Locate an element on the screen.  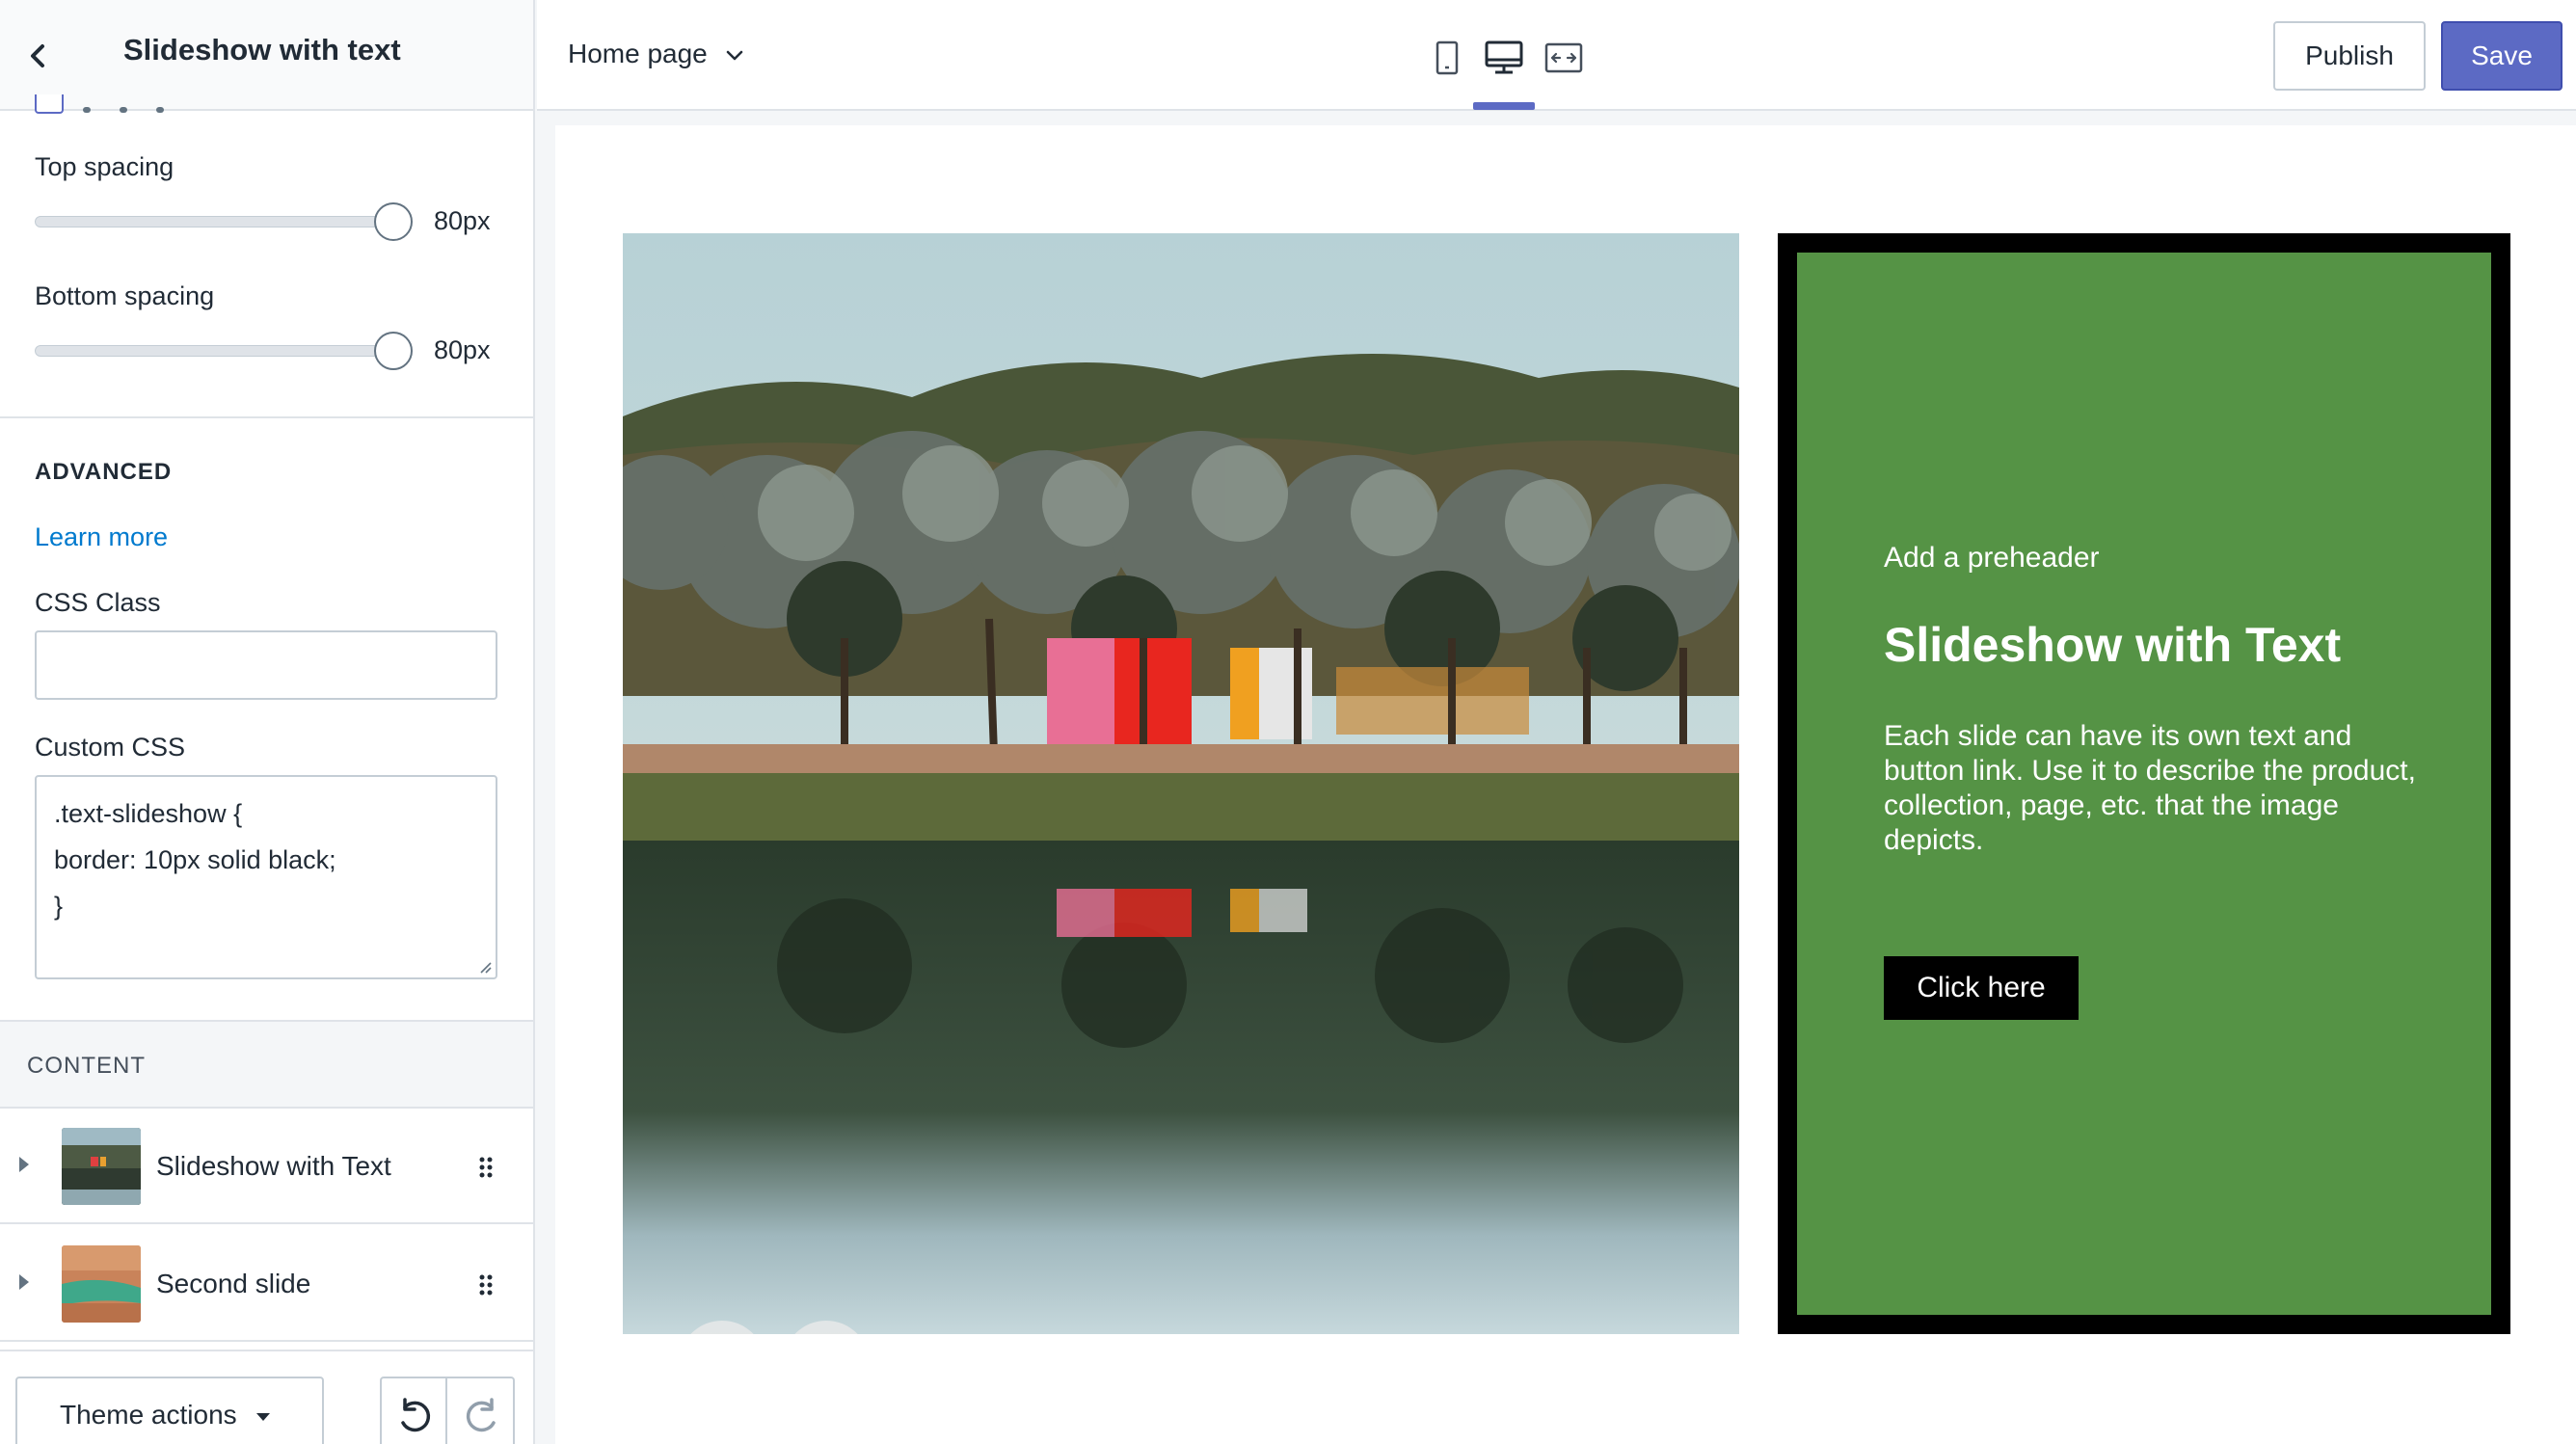
checkbox is located at coordinates (49, 104).